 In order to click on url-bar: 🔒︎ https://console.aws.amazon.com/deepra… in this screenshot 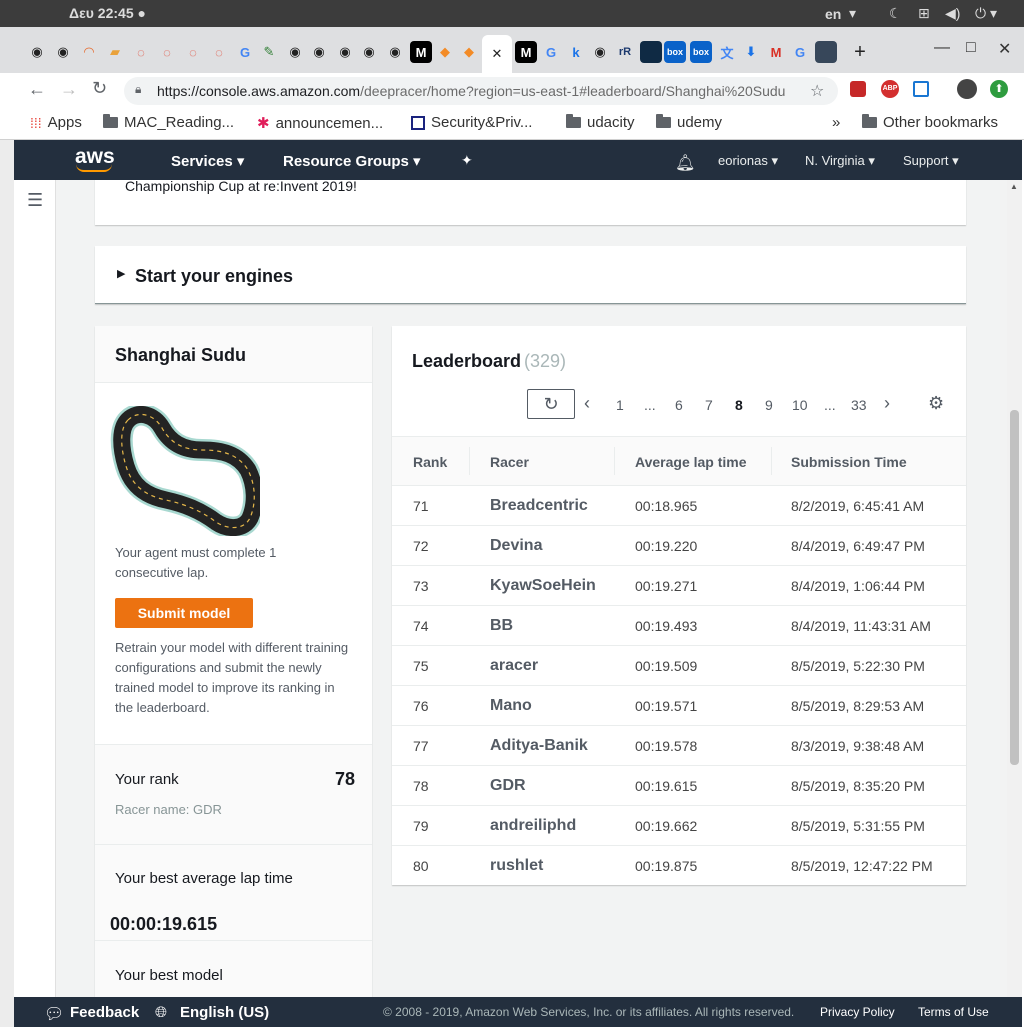, I will do `click(481, 91)`.